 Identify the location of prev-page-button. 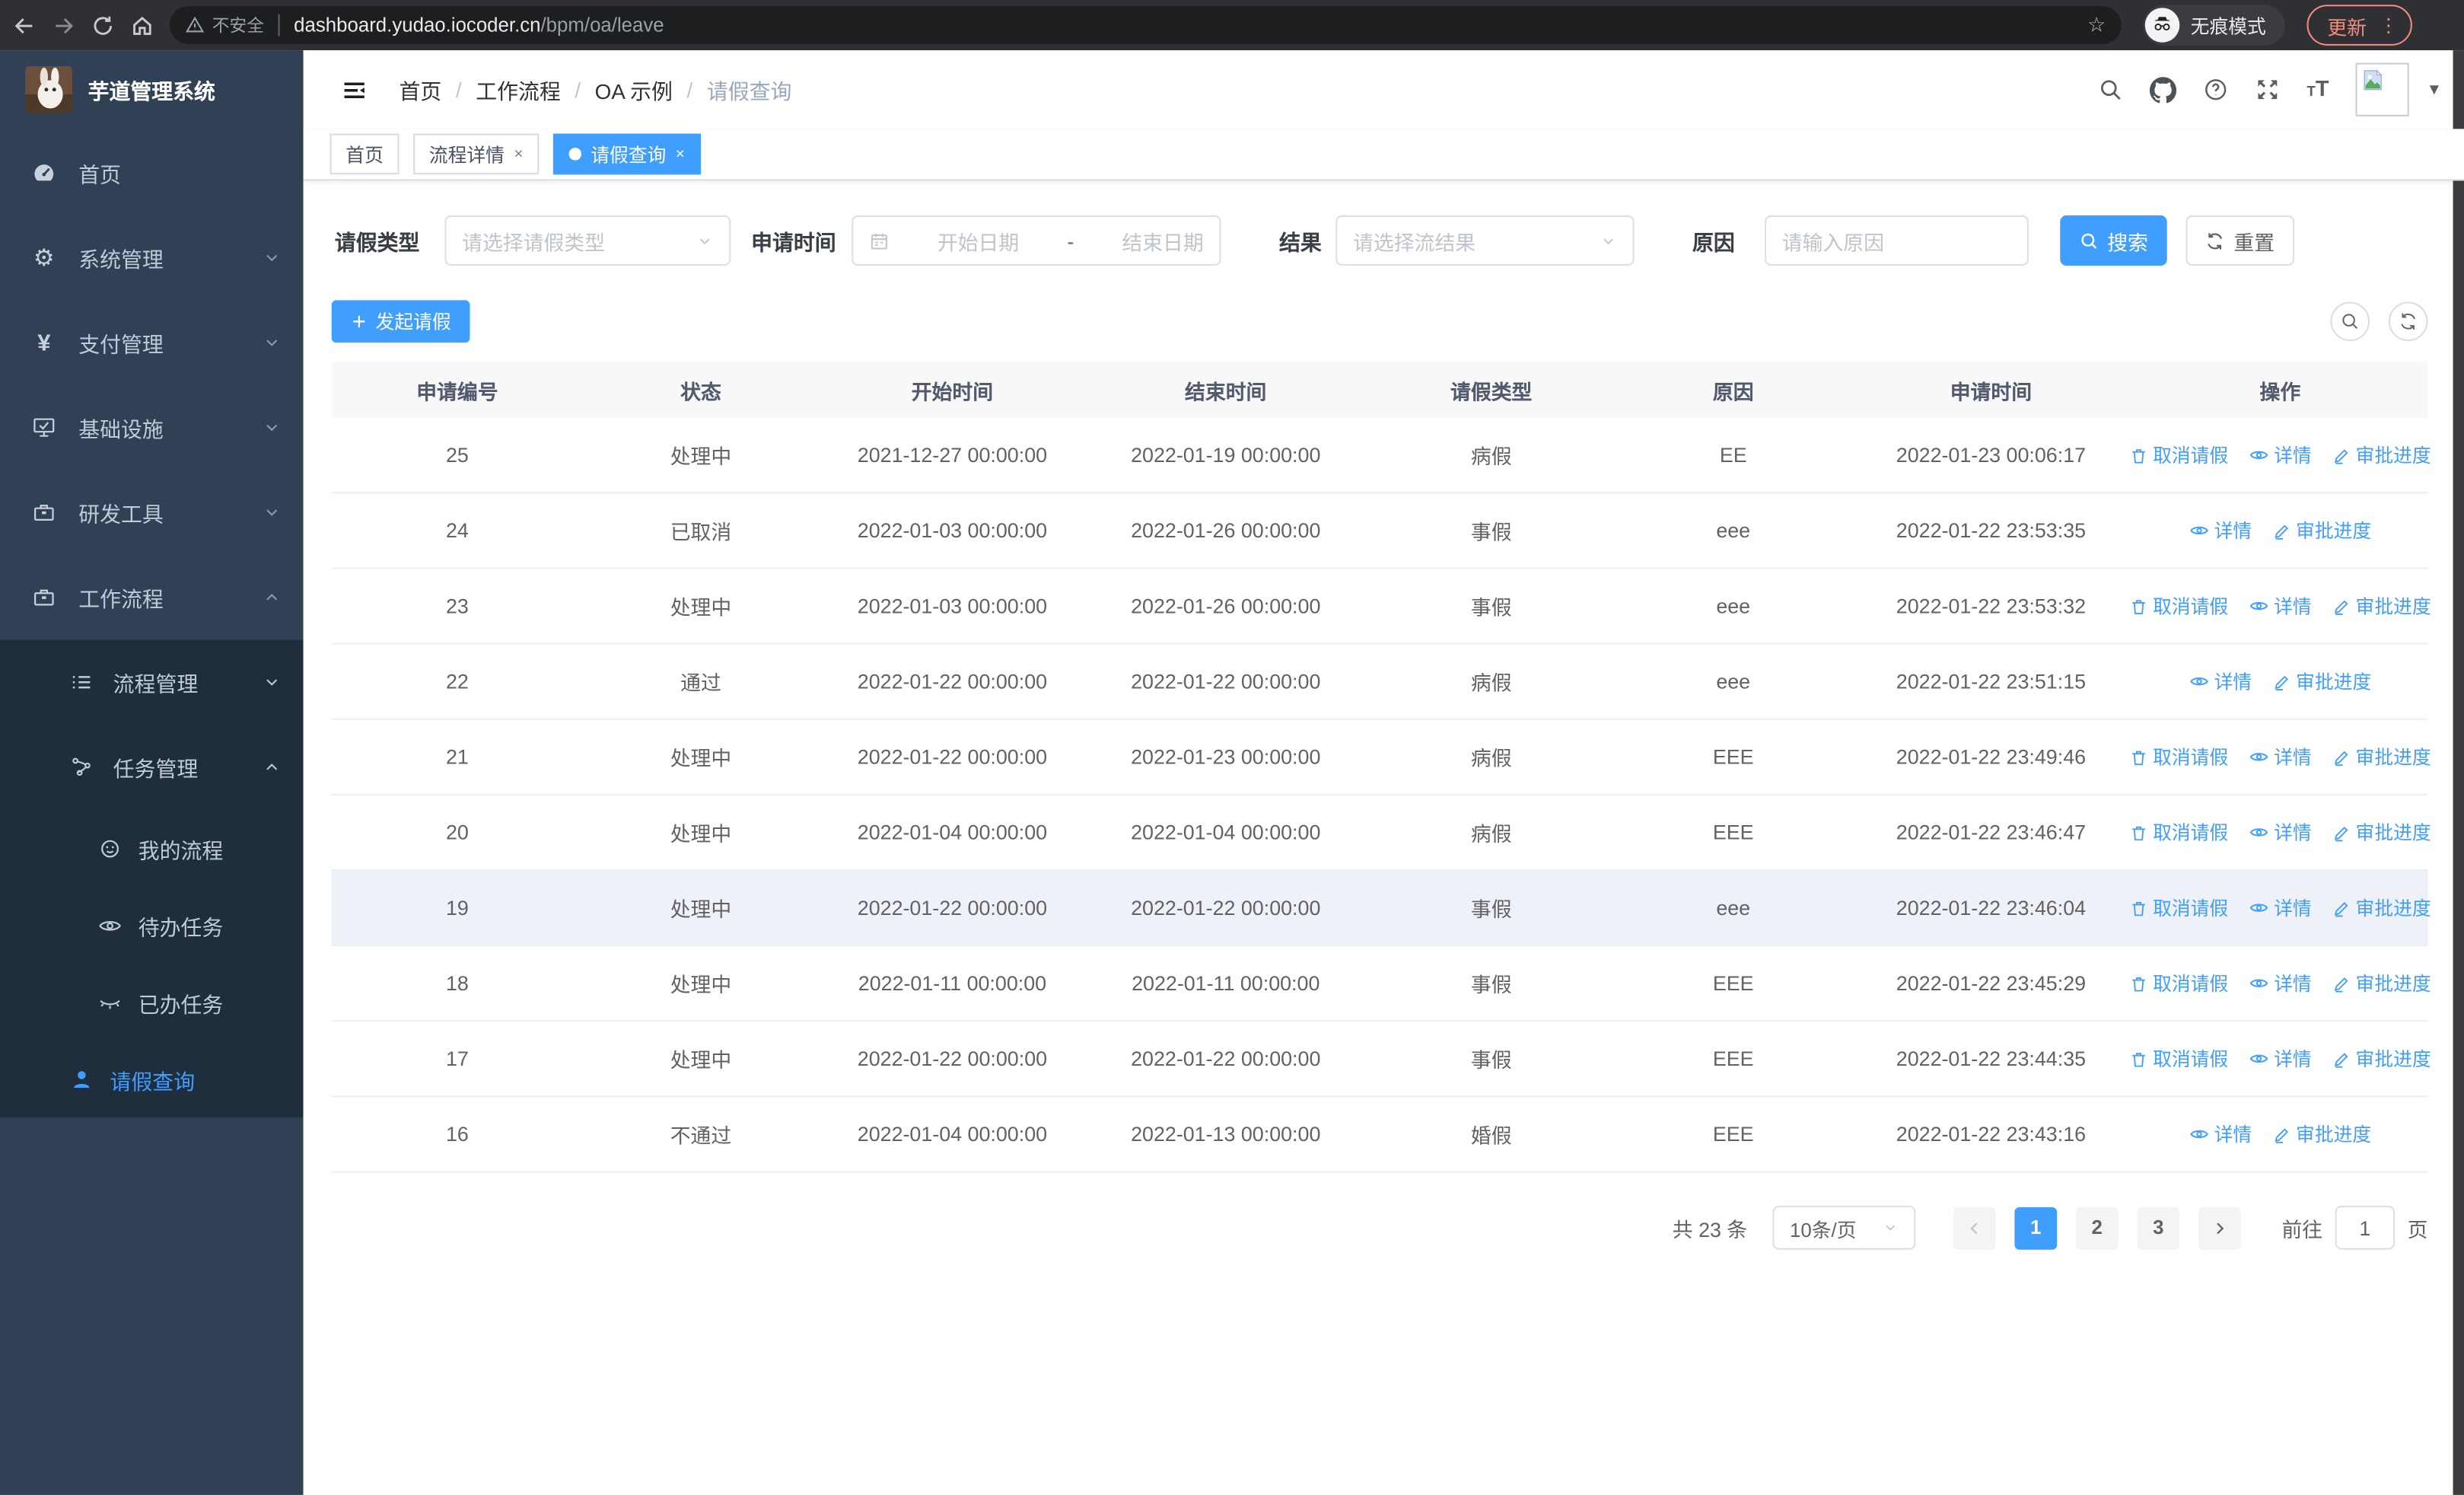
(1974, 1227).